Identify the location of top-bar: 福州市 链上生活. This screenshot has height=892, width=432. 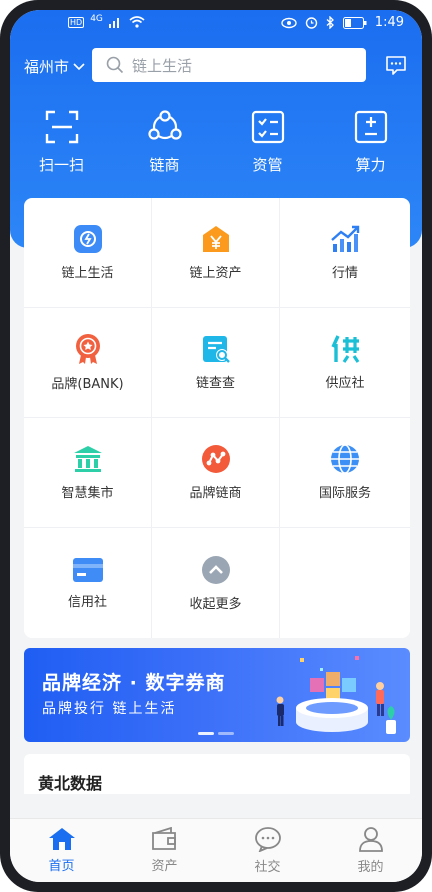
(216, 66).